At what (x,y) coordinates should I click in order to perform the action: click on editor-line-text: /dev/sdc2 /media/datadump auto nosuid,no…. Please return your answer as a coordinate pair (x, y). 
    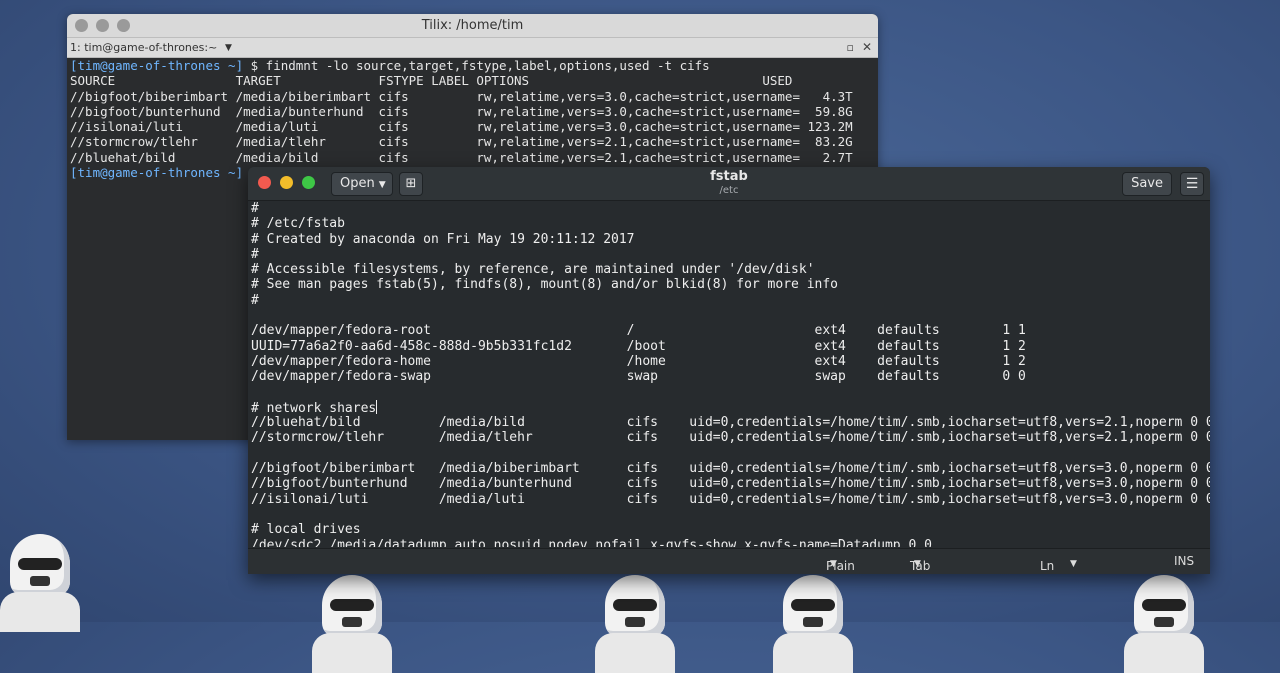
    Looking at the image, I should click on (591, 542).